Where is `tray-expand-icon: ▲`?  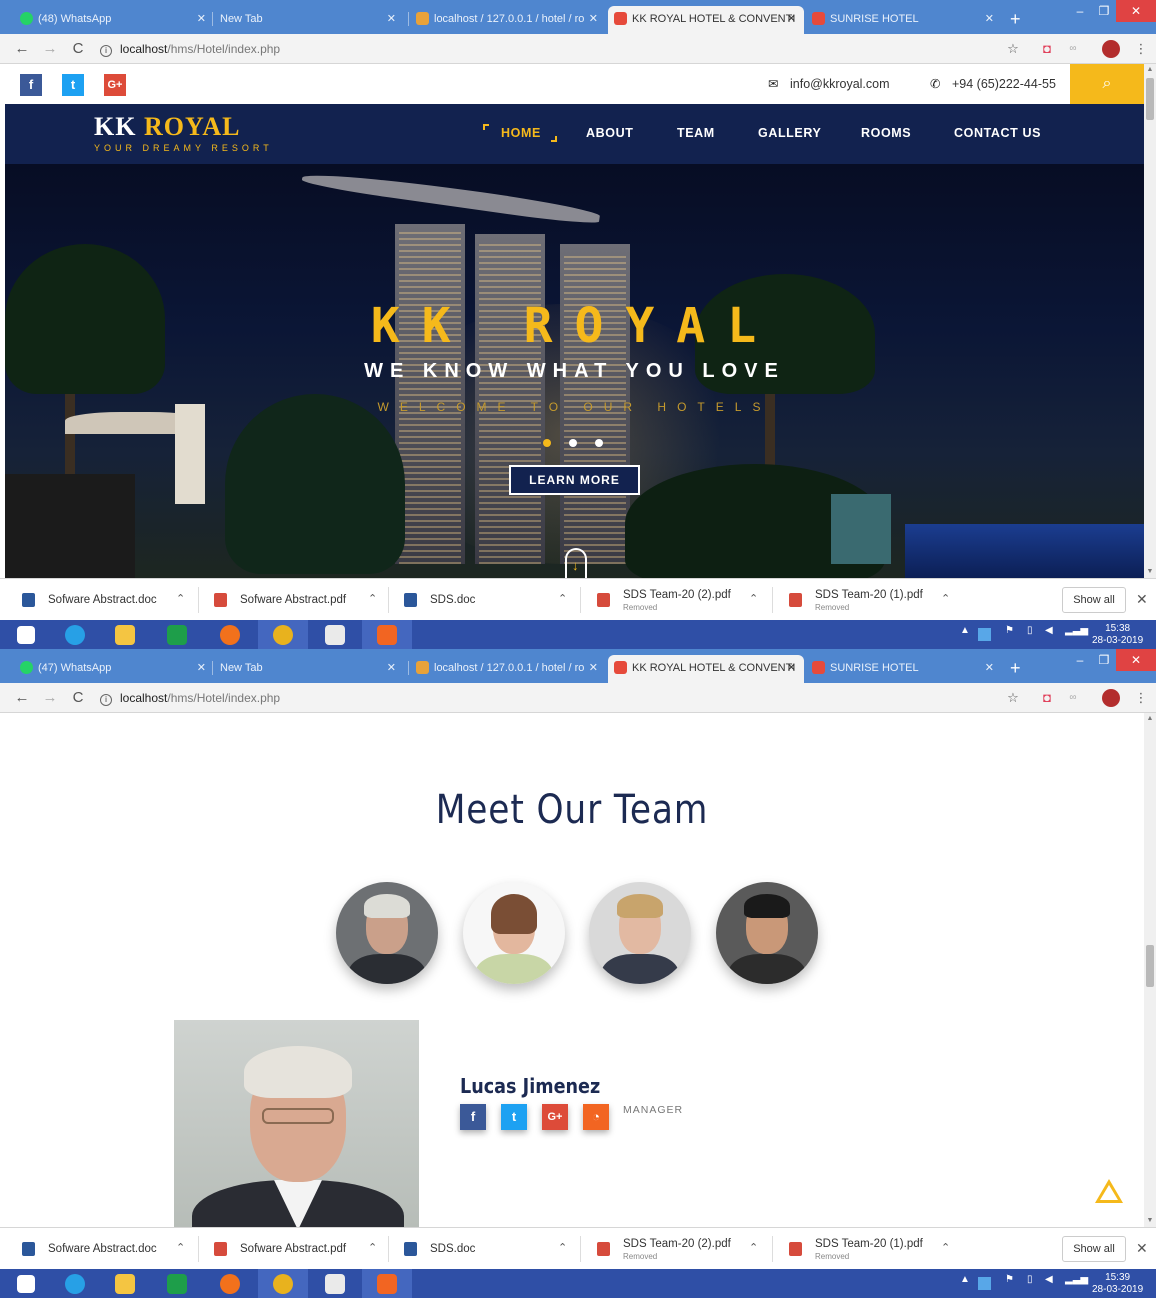 tray-expand-icon: ▲ is located at coordinates (965, 1279).